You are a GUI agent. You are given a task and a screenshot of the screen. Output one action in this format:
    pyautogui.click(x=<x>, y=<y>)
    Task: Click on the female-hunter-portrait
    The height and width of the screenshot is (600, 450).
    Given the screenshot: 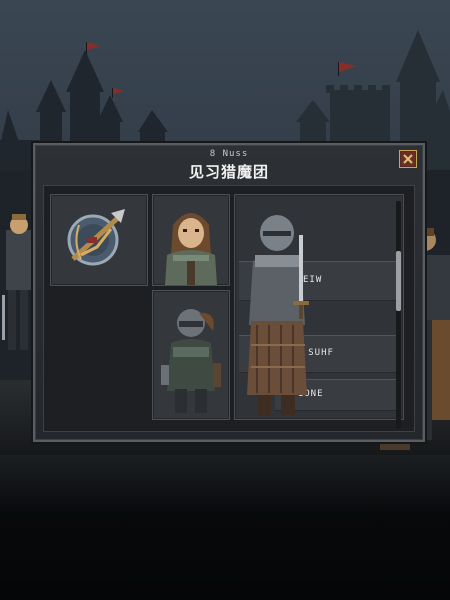 What is the action you would take?
    pyautogui.click(x=191, y=249)
    